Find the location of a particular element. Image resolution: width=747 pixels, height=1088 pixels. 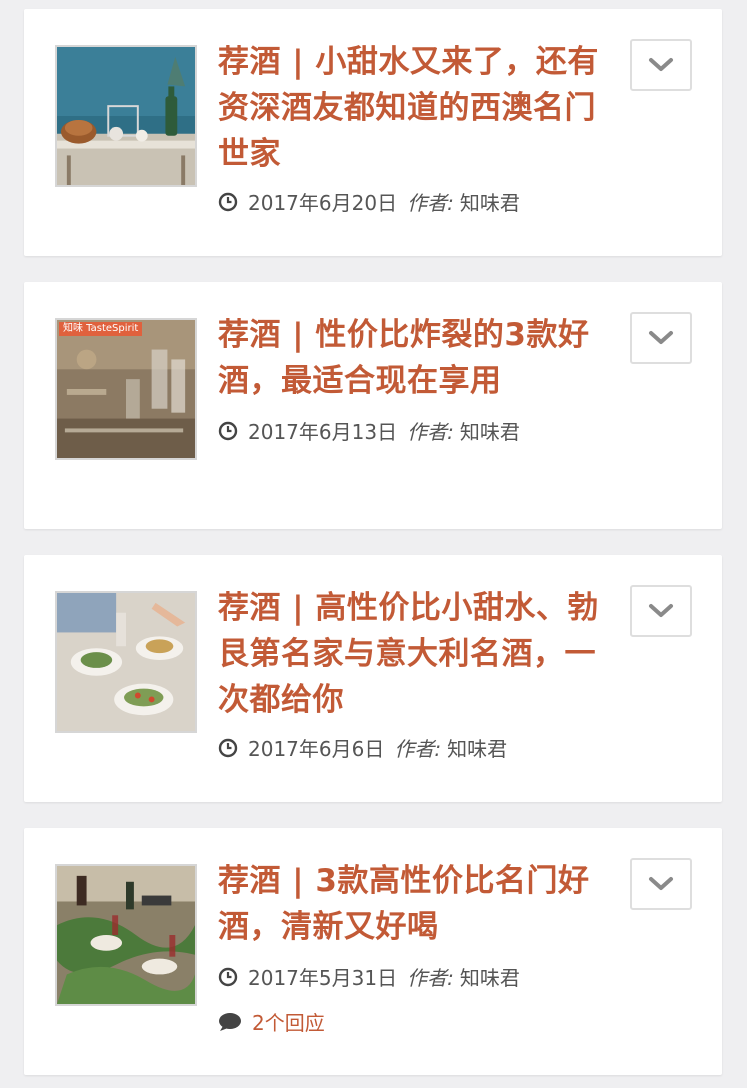

post-thumbnail: 知味 TasteSpirit is located at coordinates (126, 389).